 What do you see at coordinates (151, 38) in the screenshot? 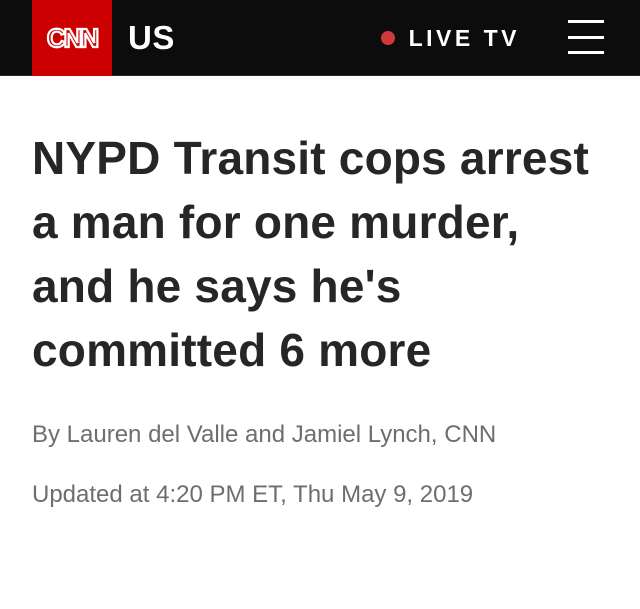
I see `section-link-us: US` at bounding box center [151, 38].